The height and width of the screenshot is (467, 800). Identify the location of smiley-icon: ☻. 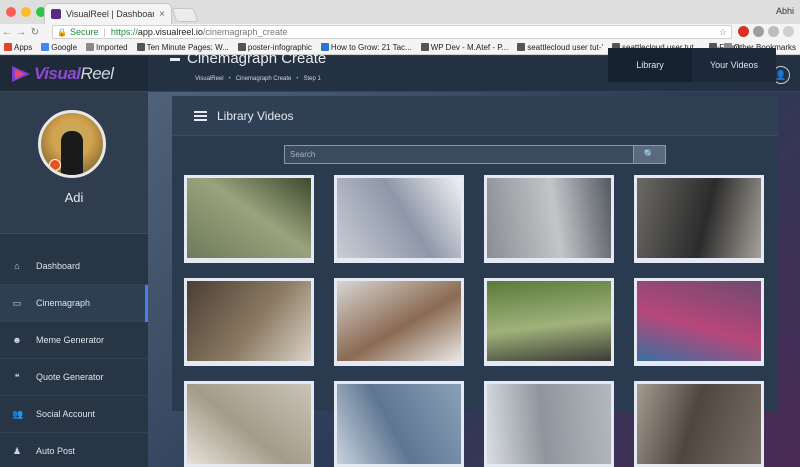
(17, 340).